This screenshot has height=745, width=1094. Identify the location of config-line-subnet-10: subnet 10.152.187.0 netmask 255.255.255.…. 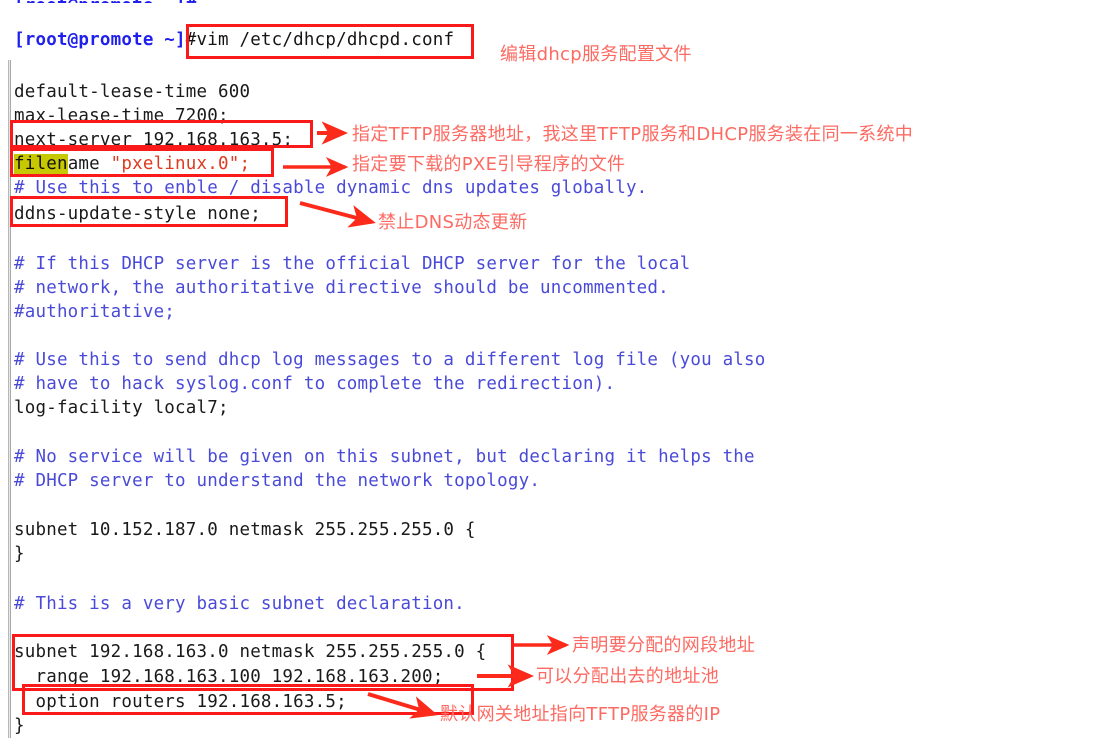
(245, 530).